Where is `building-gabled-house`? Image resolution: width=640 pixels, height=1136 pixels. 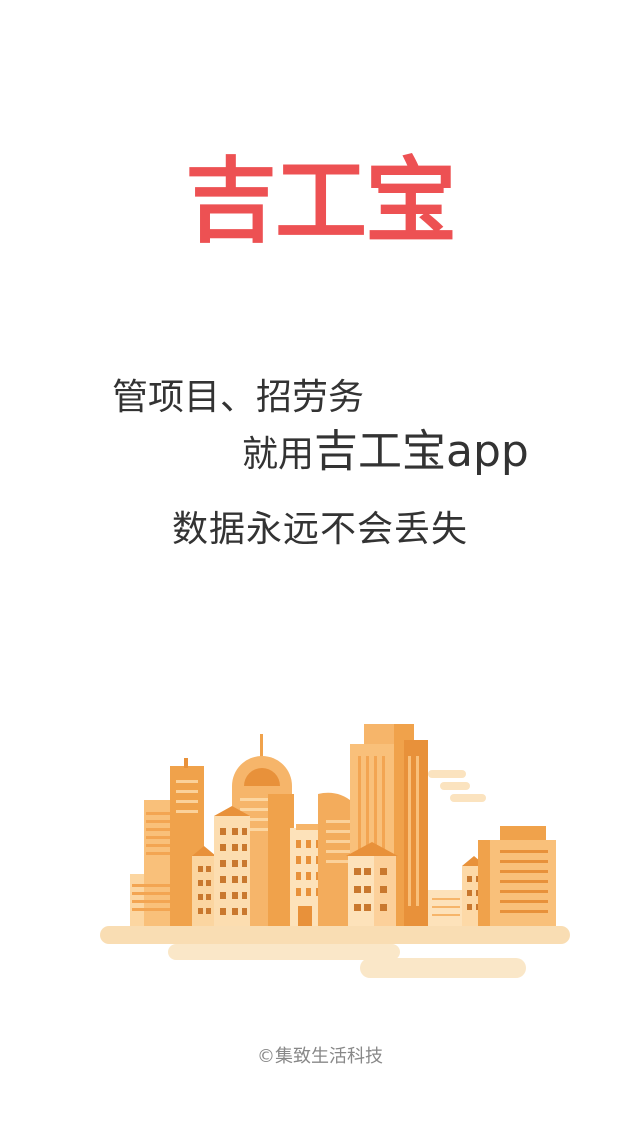 building-gabled-house is located at coordinates (372, 884).